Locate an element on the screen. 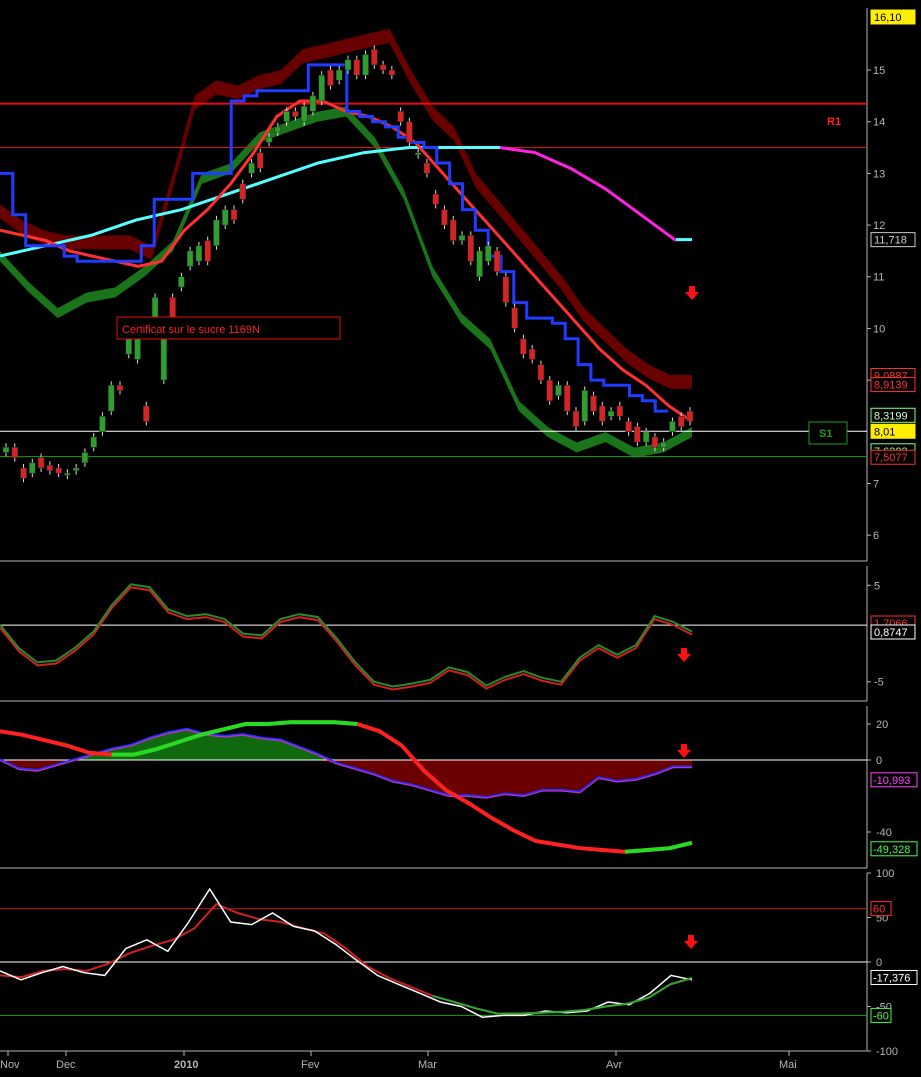  support-label: S1 is located at coordinates (828, 433).